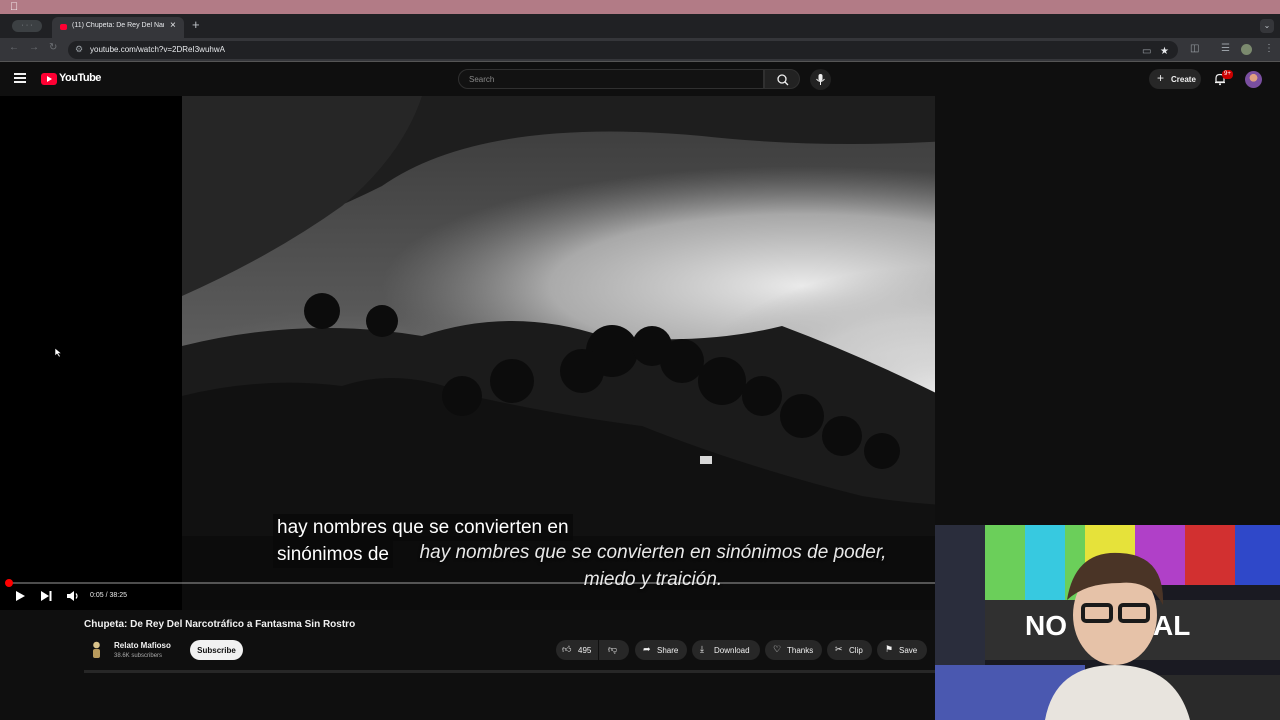 Image resolution: width=1280 pixels, height=720 pixels. Describe the element at coordinates (46, 596) in the screenshot. I see `next-video-icon` at that location.